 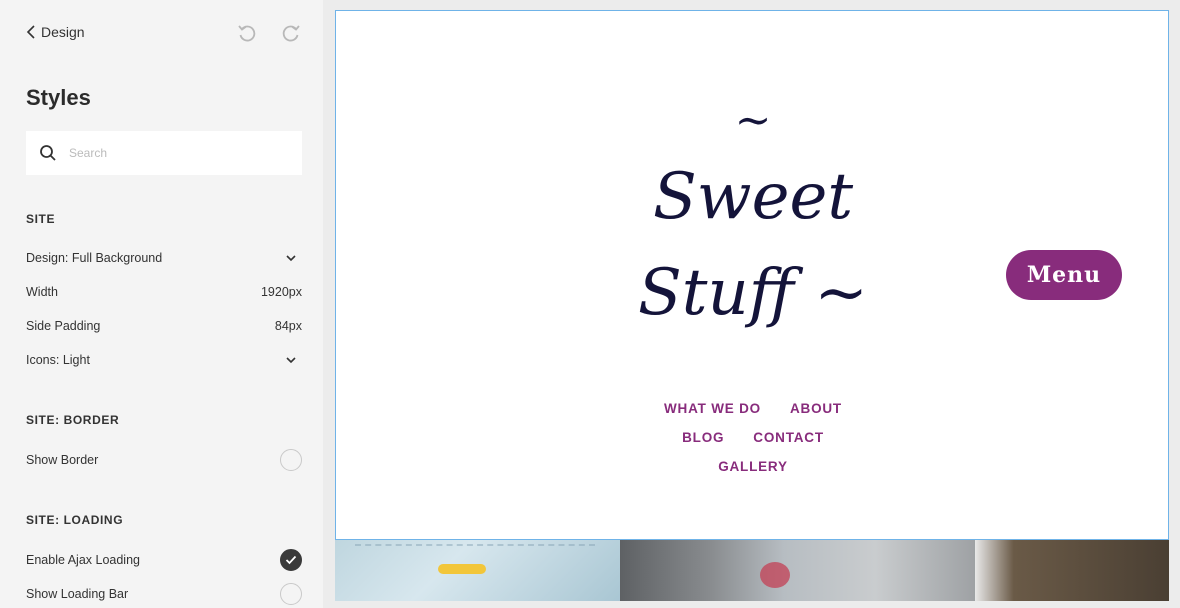 What do you see at coordinates (73, 420) in the screenshot?
I see `section-heading-border: SITE: BORDER` at bounding box center [73, 420].